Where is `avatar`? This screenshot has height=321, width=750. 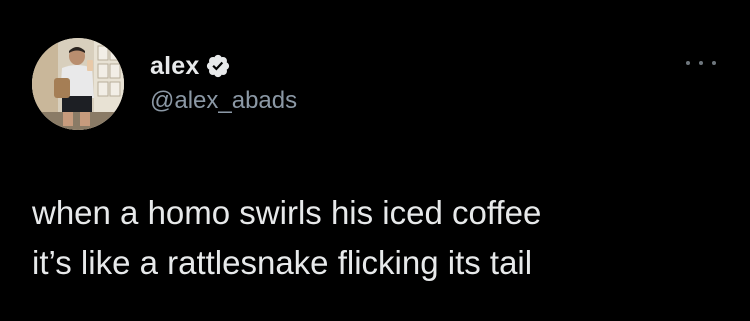
avatar is located at coordinates (78, 84).